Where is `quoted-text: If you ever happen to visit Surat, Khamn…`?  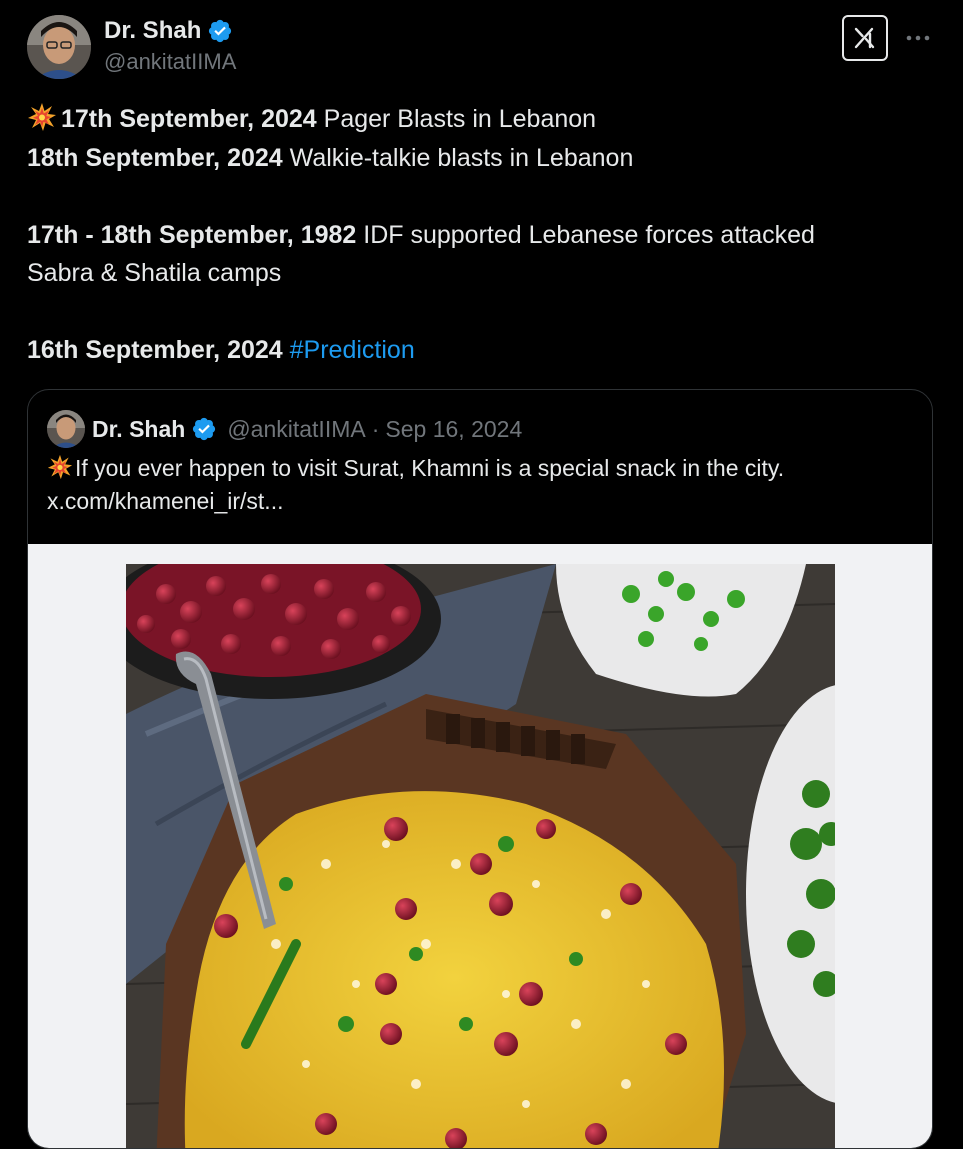
quoted-text: If you ever happen to visit Surat, Khamn… is located at coordinates (477, 485).